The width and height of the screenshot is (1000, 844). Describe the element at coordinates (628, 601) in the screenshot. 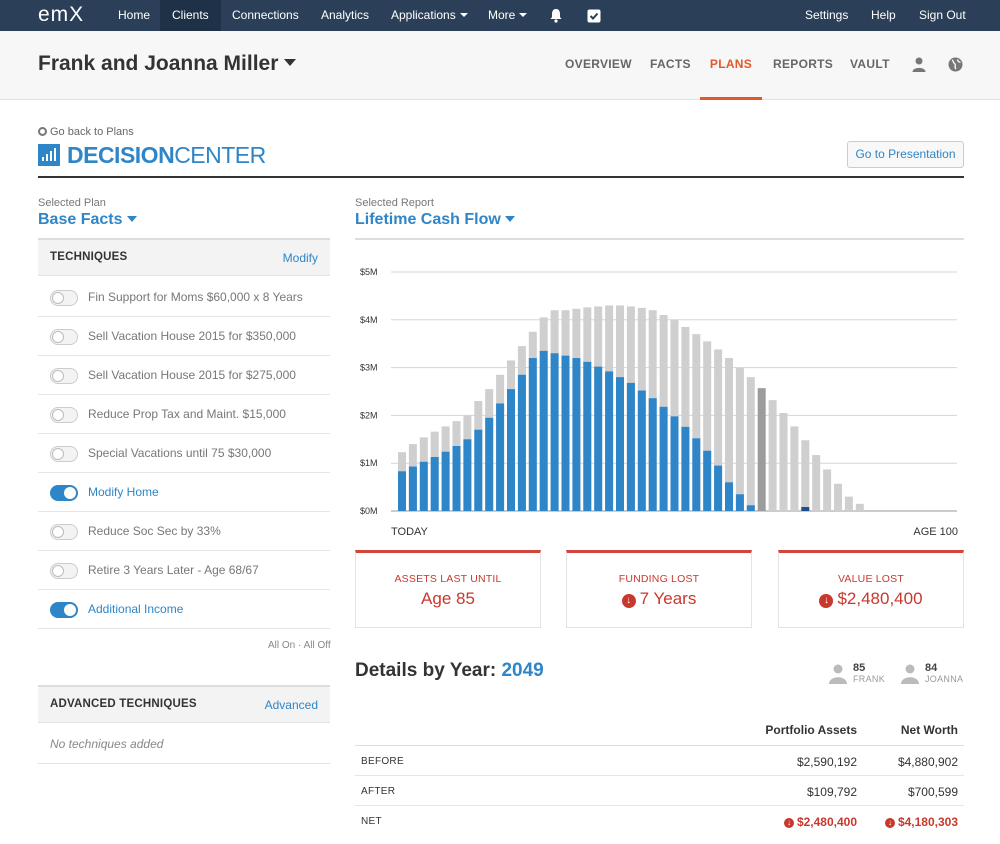

I see `down-arrow-icon: ↓` at that location.